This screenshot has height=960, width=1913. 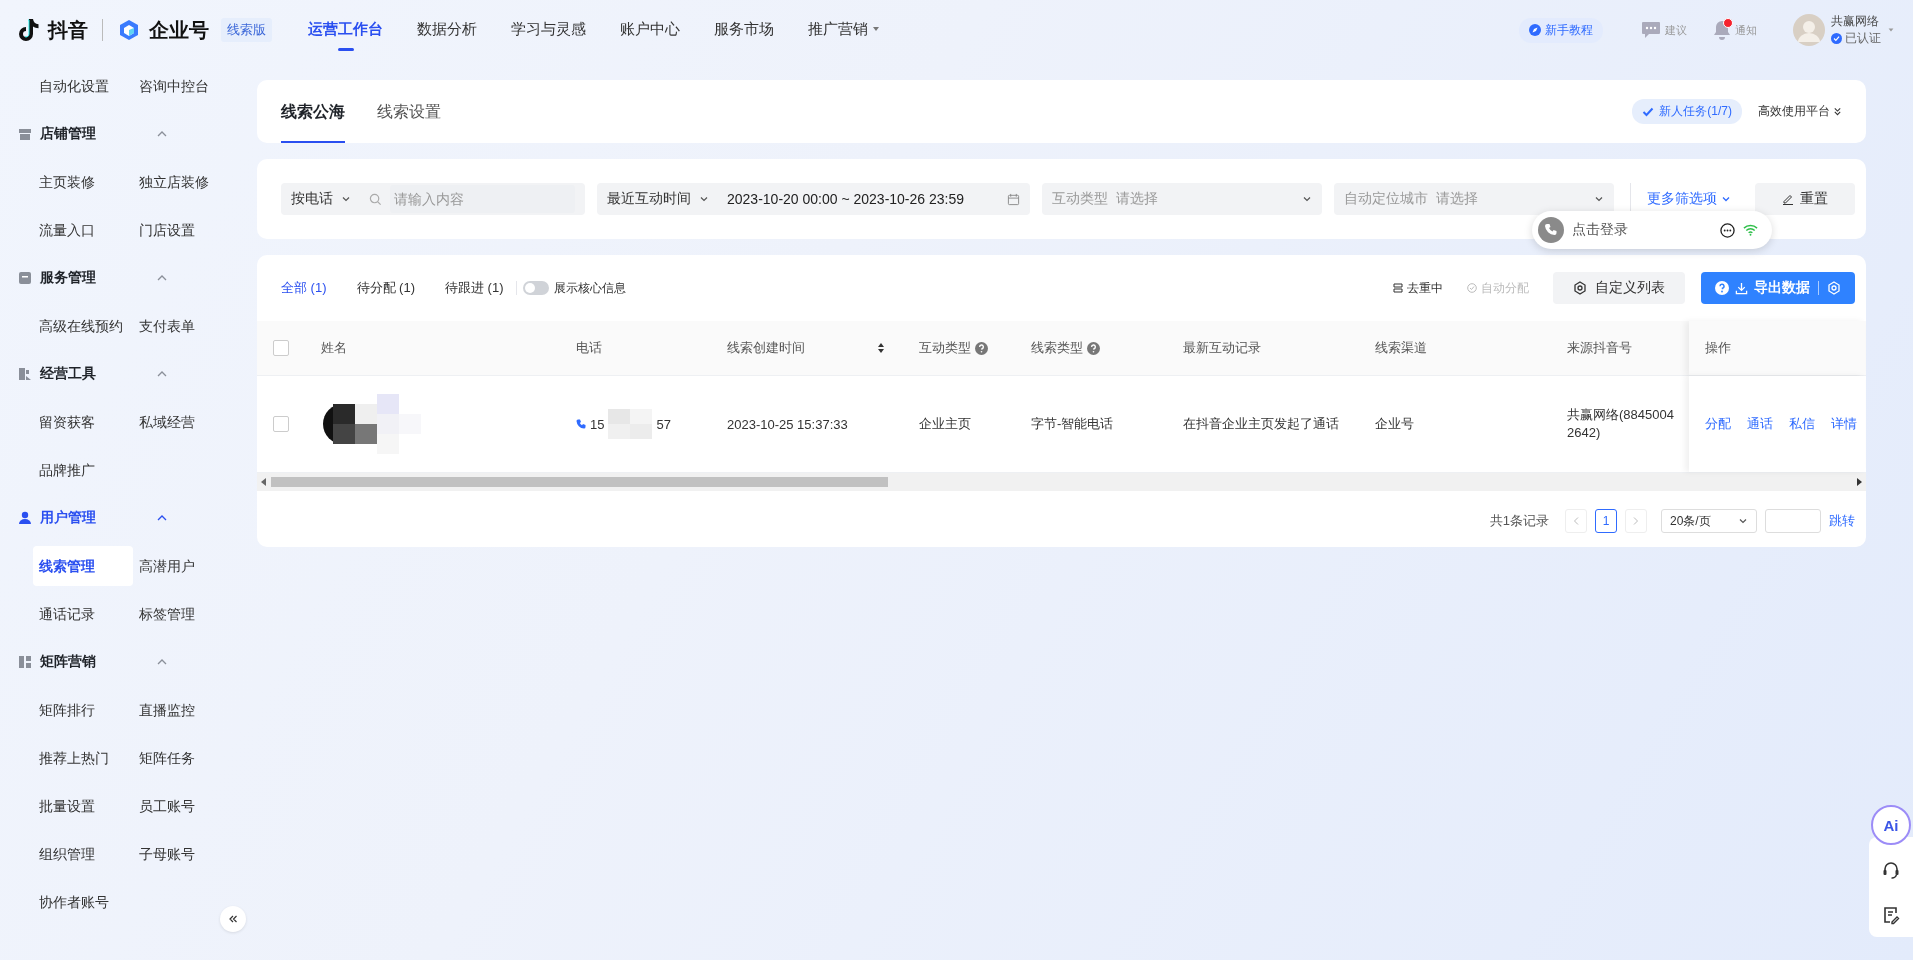 What do you see at coordinates (1222, 348) in the screenshot?
I see `column-header: 最新互动记录` at bounding box center [1222, 348].